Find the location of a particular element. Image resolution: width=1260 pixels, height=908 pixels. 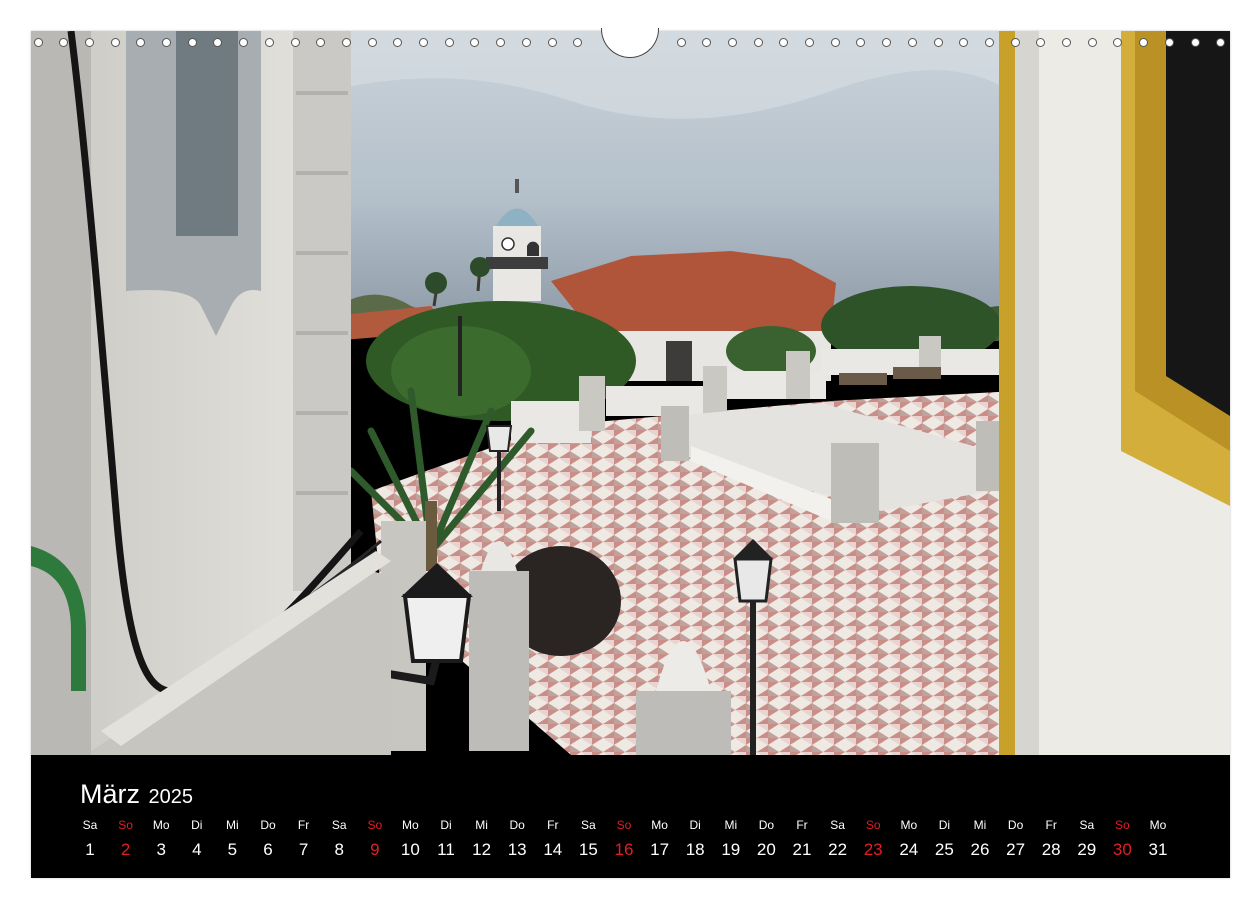

day-column: Di 11 is located at coordinates (446, 839).